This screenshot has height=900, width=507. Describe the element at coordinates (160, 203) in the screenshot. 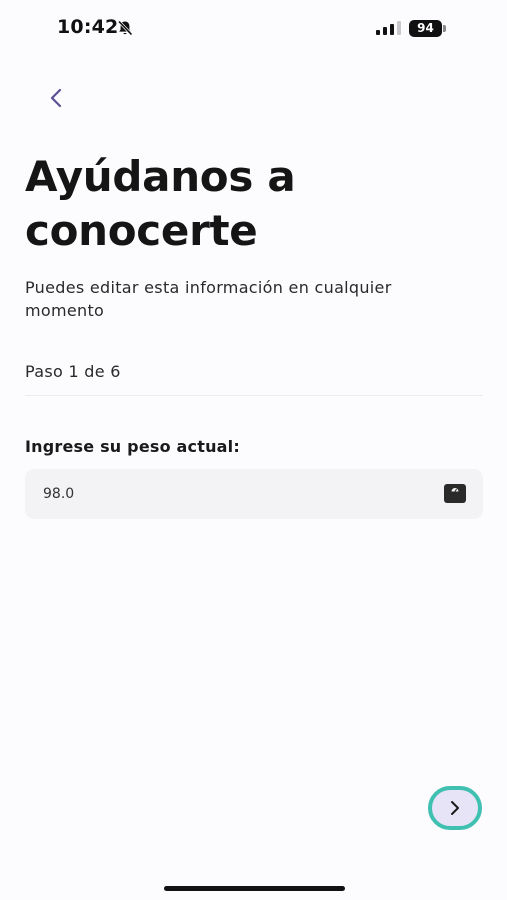

I see `page-title: Ayúdanos a conocerte` at that location.